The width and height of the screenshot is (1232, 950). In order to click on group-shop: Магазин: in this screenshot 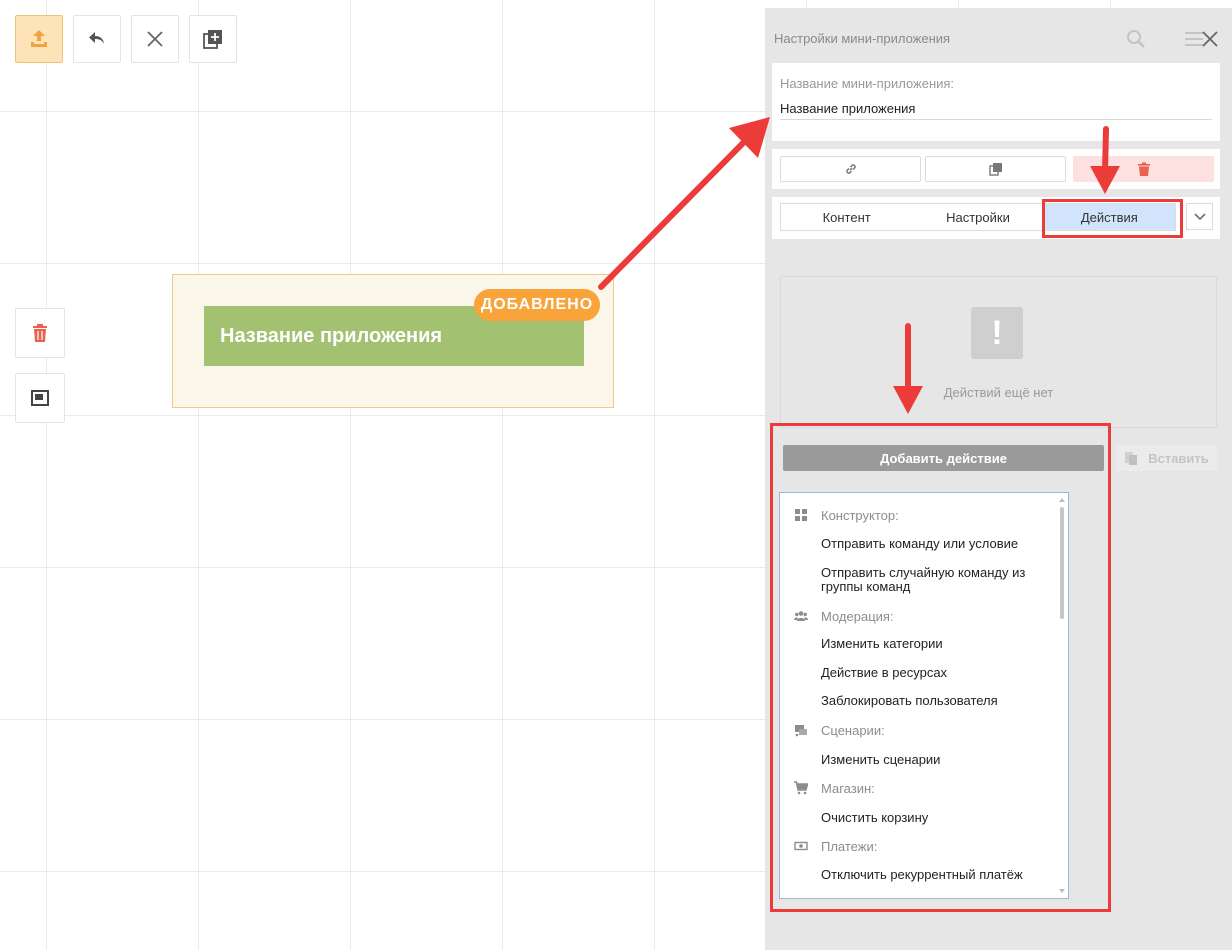, I will do `click(918, 788)`.